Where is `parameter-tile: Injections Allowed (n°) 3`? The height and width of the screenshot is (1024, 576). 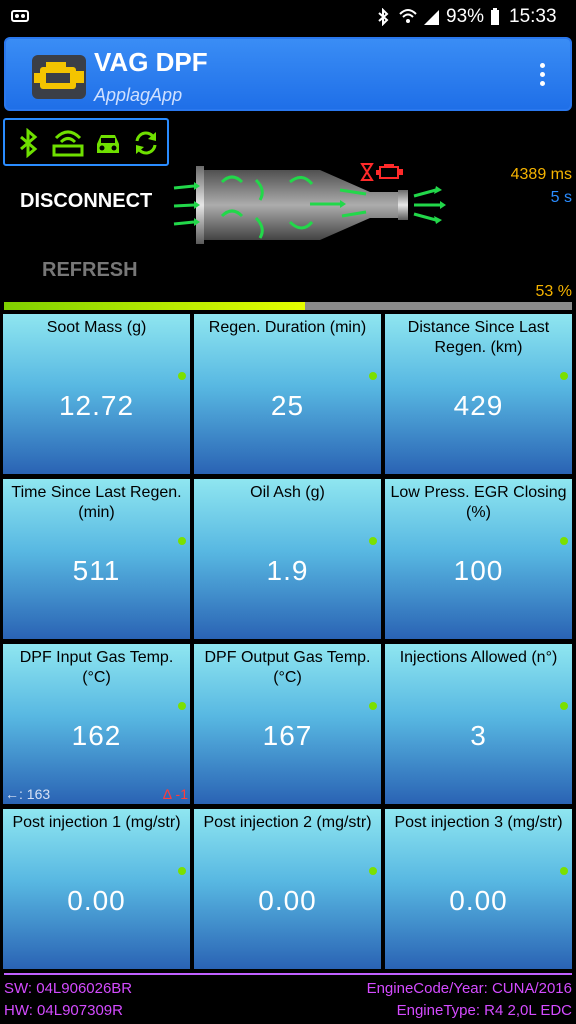 parameter-tile: Injections Allowed (n°) 3 is located at coordinates (478, 724).